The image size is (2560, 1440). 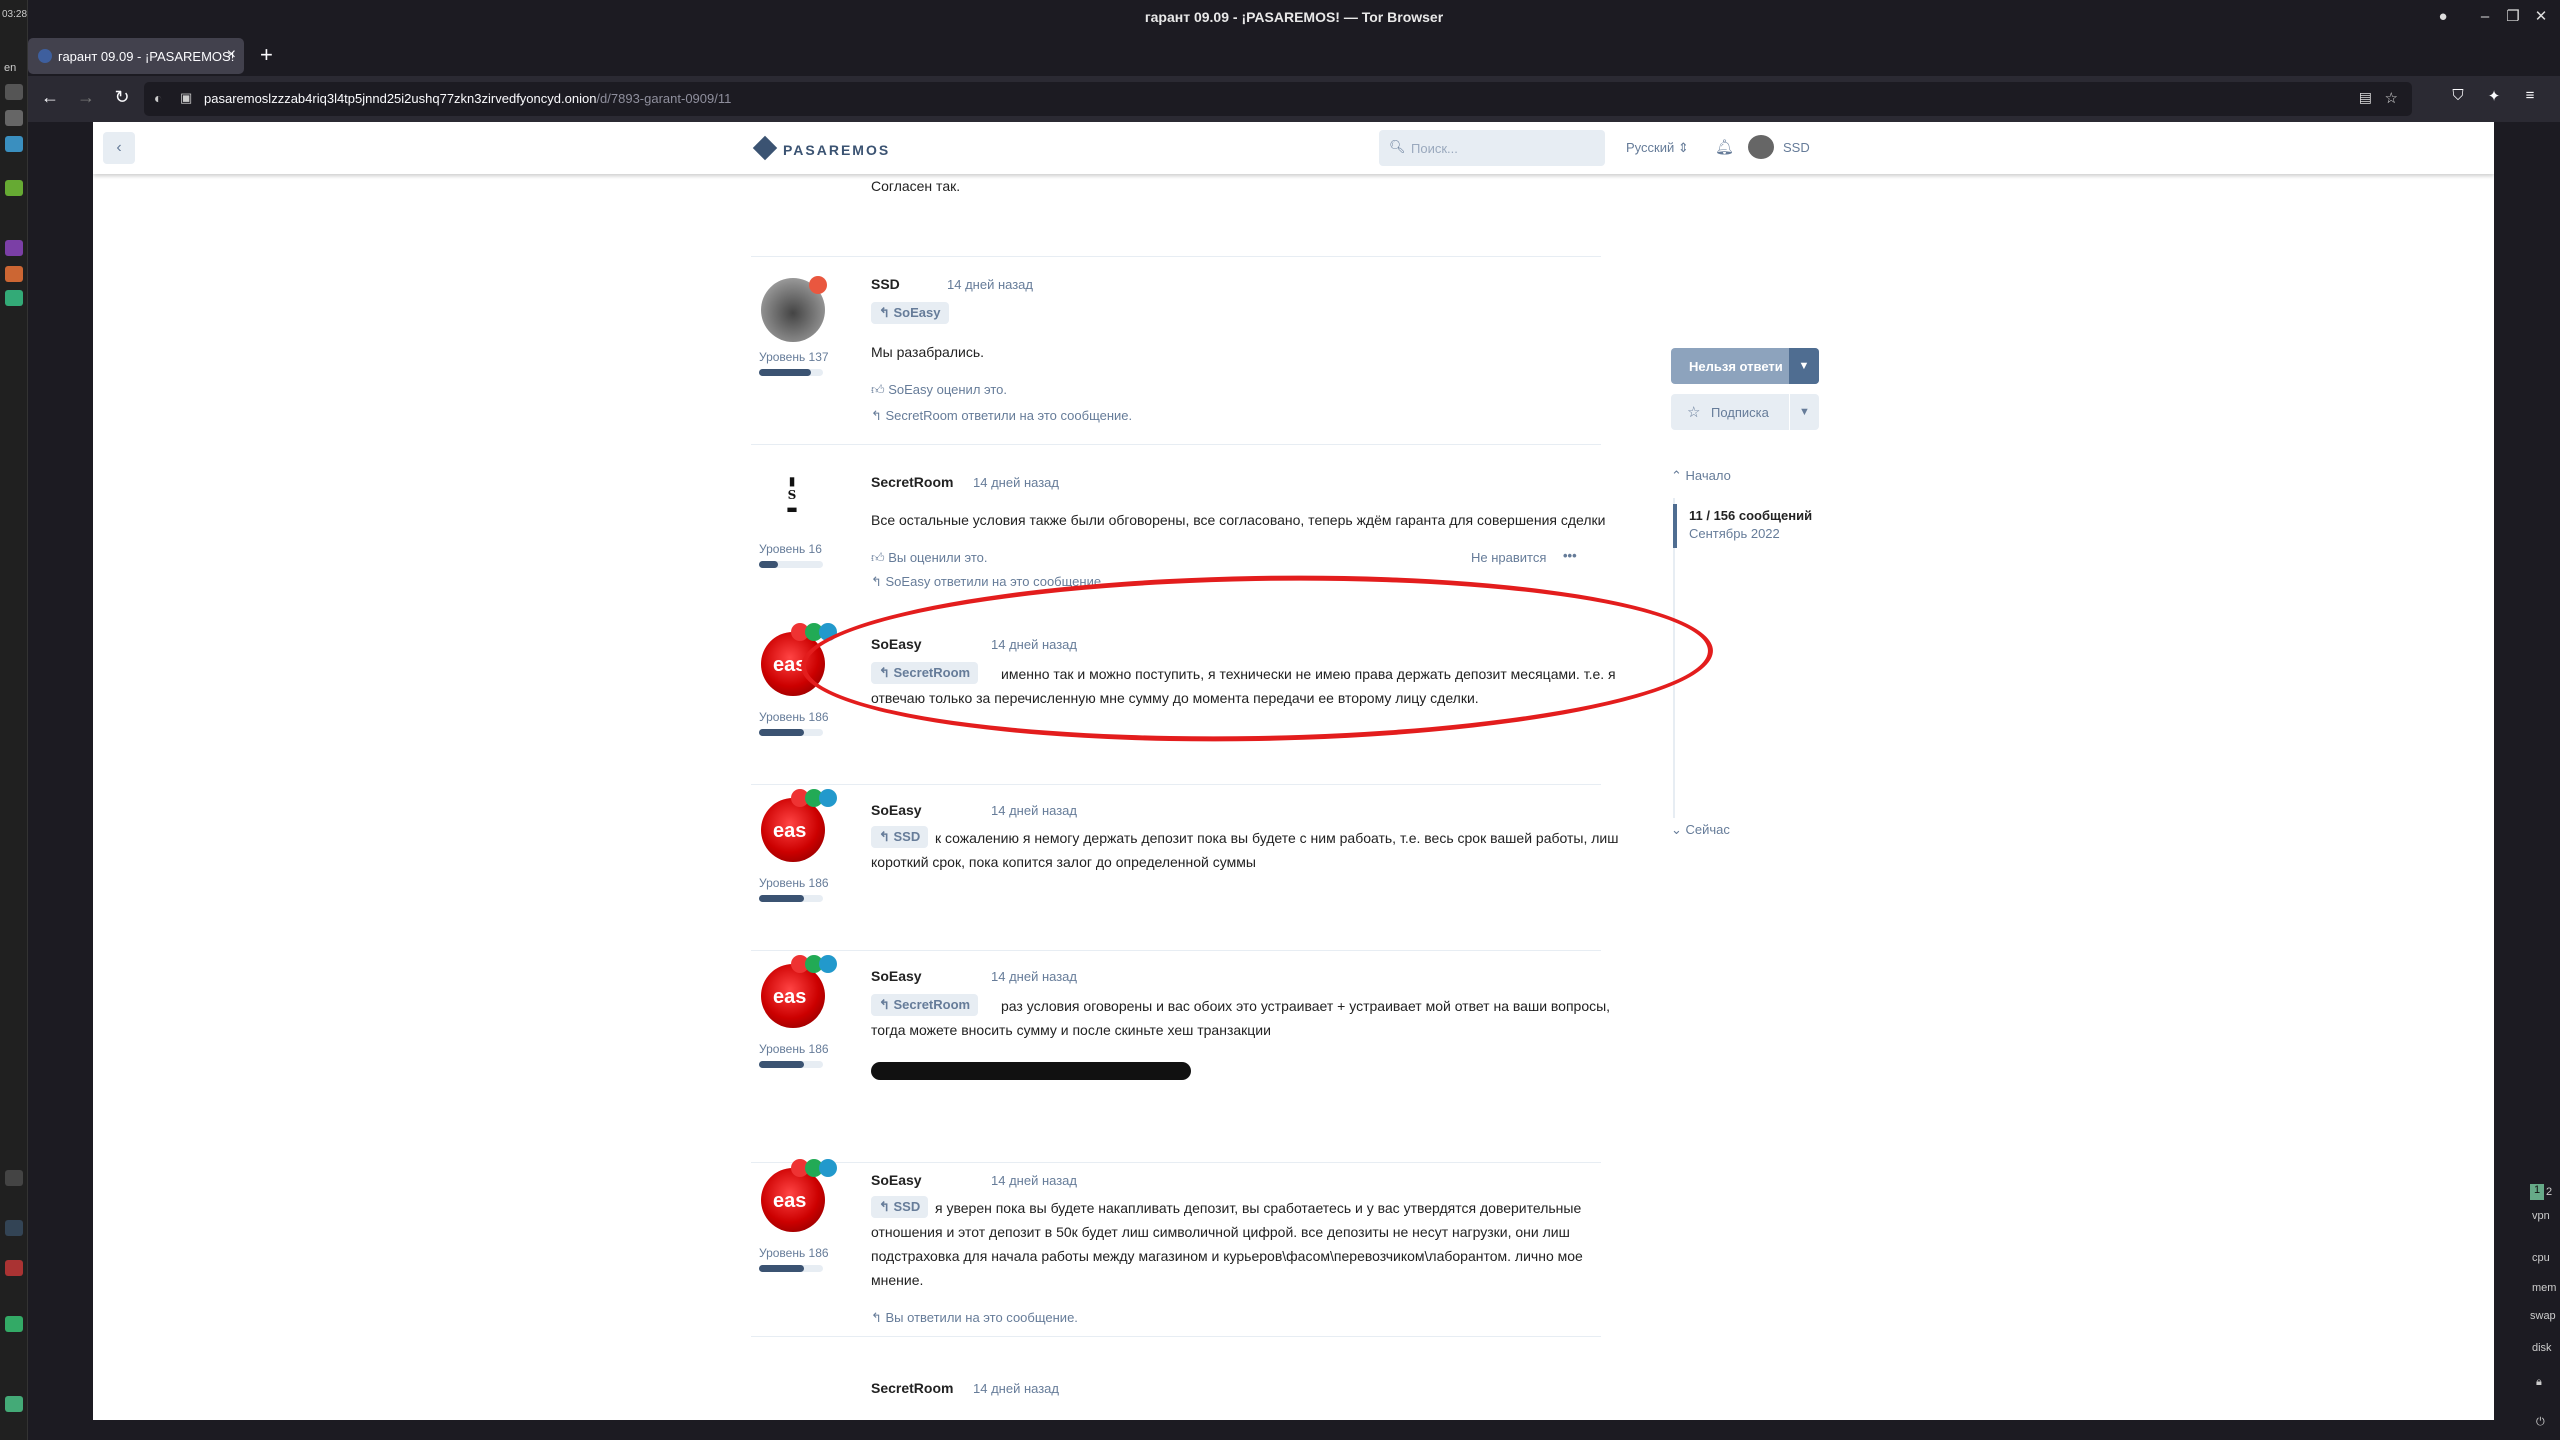 I want to click on bookmark-star-icon: ☆, so click(x=2391, y=98).